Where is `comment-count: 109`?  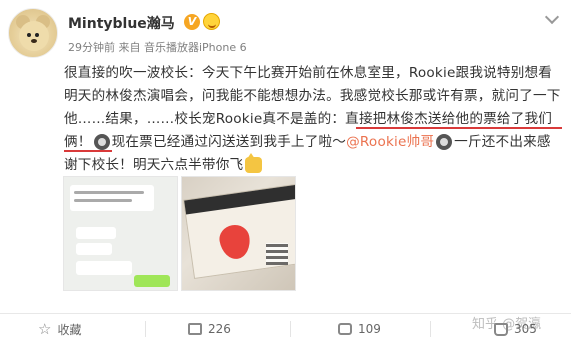
comment-count: 109 is located at coordinates (369, 329).